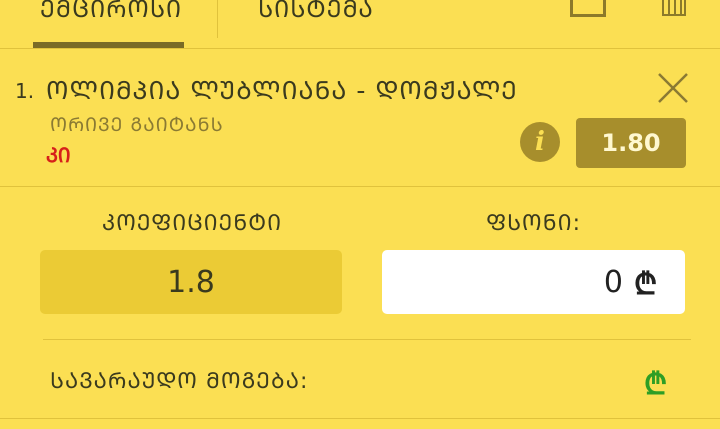 The height and width of the screenshot is (429, 720). What do you see at coordinates (179, 381) in the screenshot?
I see `potential-win-label: ᲡᲐᲕᲐᲠᲐᲣᲓᲝ ᲛᲝᲒᲔᲑᲐ:` at bounding box center [179, 381].